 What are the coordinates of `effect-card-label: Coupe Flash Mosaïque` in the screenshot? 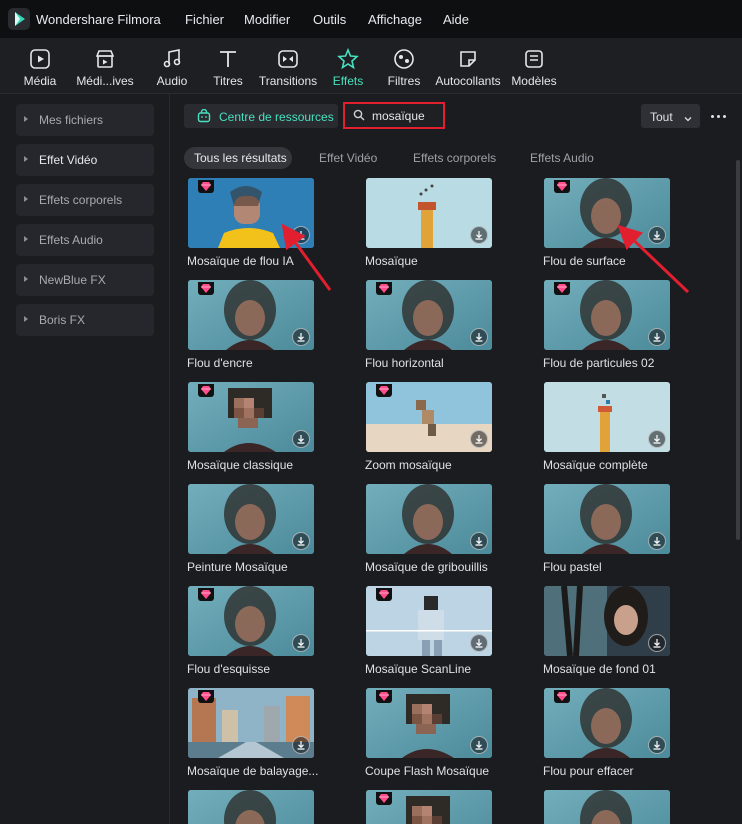 It's located at (427, 771).